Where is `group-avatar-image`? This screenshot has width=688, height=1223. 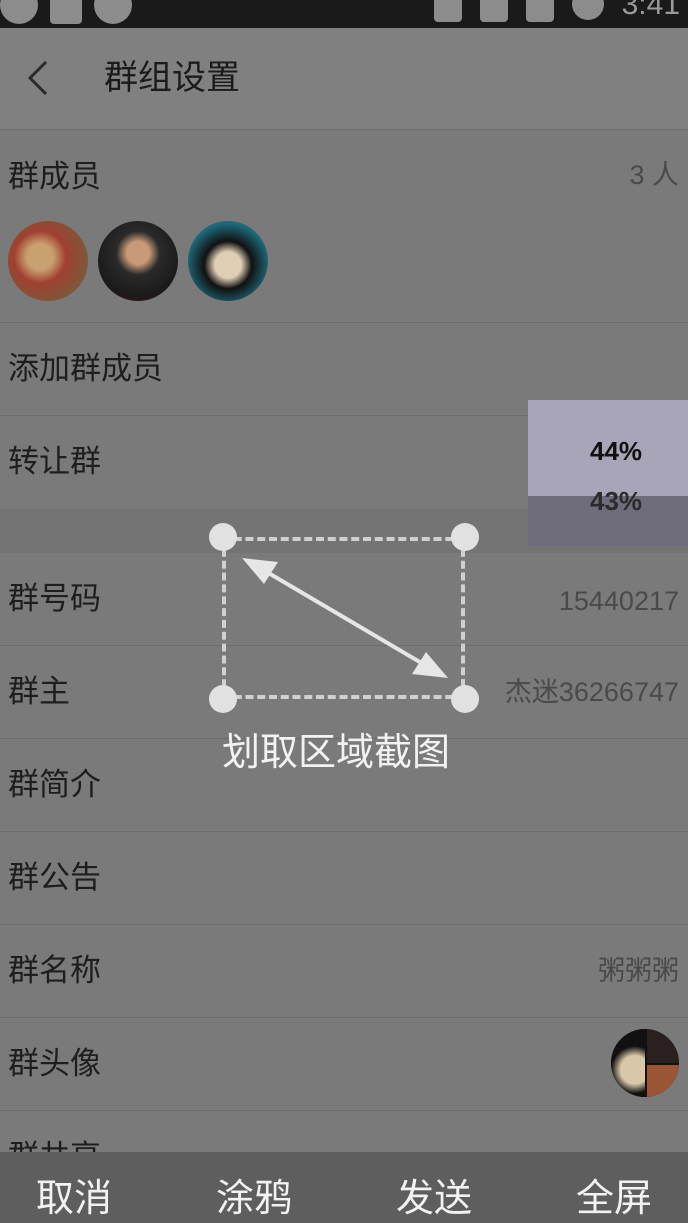 group-avatar-image is located at coordinates (645, 1063).